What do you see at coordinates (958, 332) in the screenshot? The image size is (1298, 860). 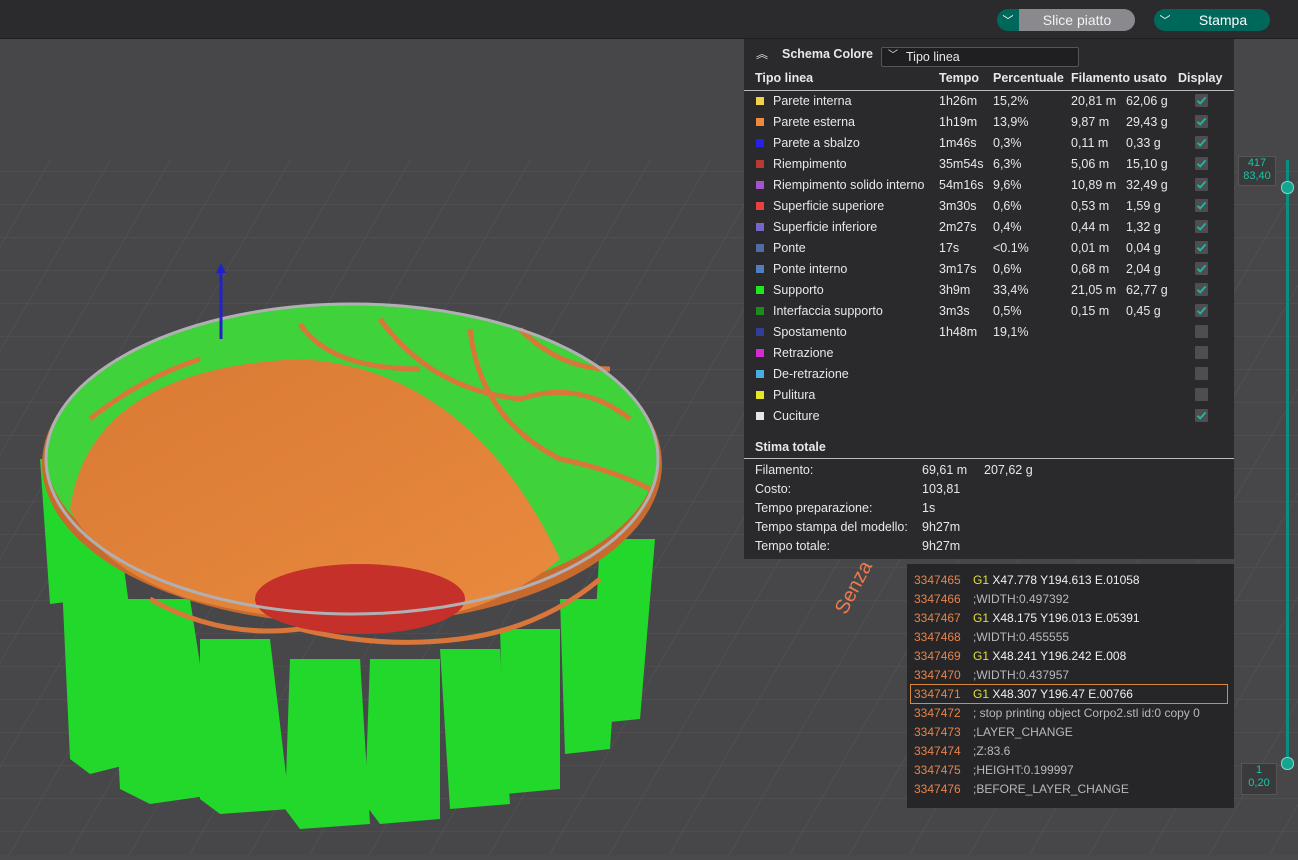 I see `line-time: 1h48m` at bounding box center [958, 332].